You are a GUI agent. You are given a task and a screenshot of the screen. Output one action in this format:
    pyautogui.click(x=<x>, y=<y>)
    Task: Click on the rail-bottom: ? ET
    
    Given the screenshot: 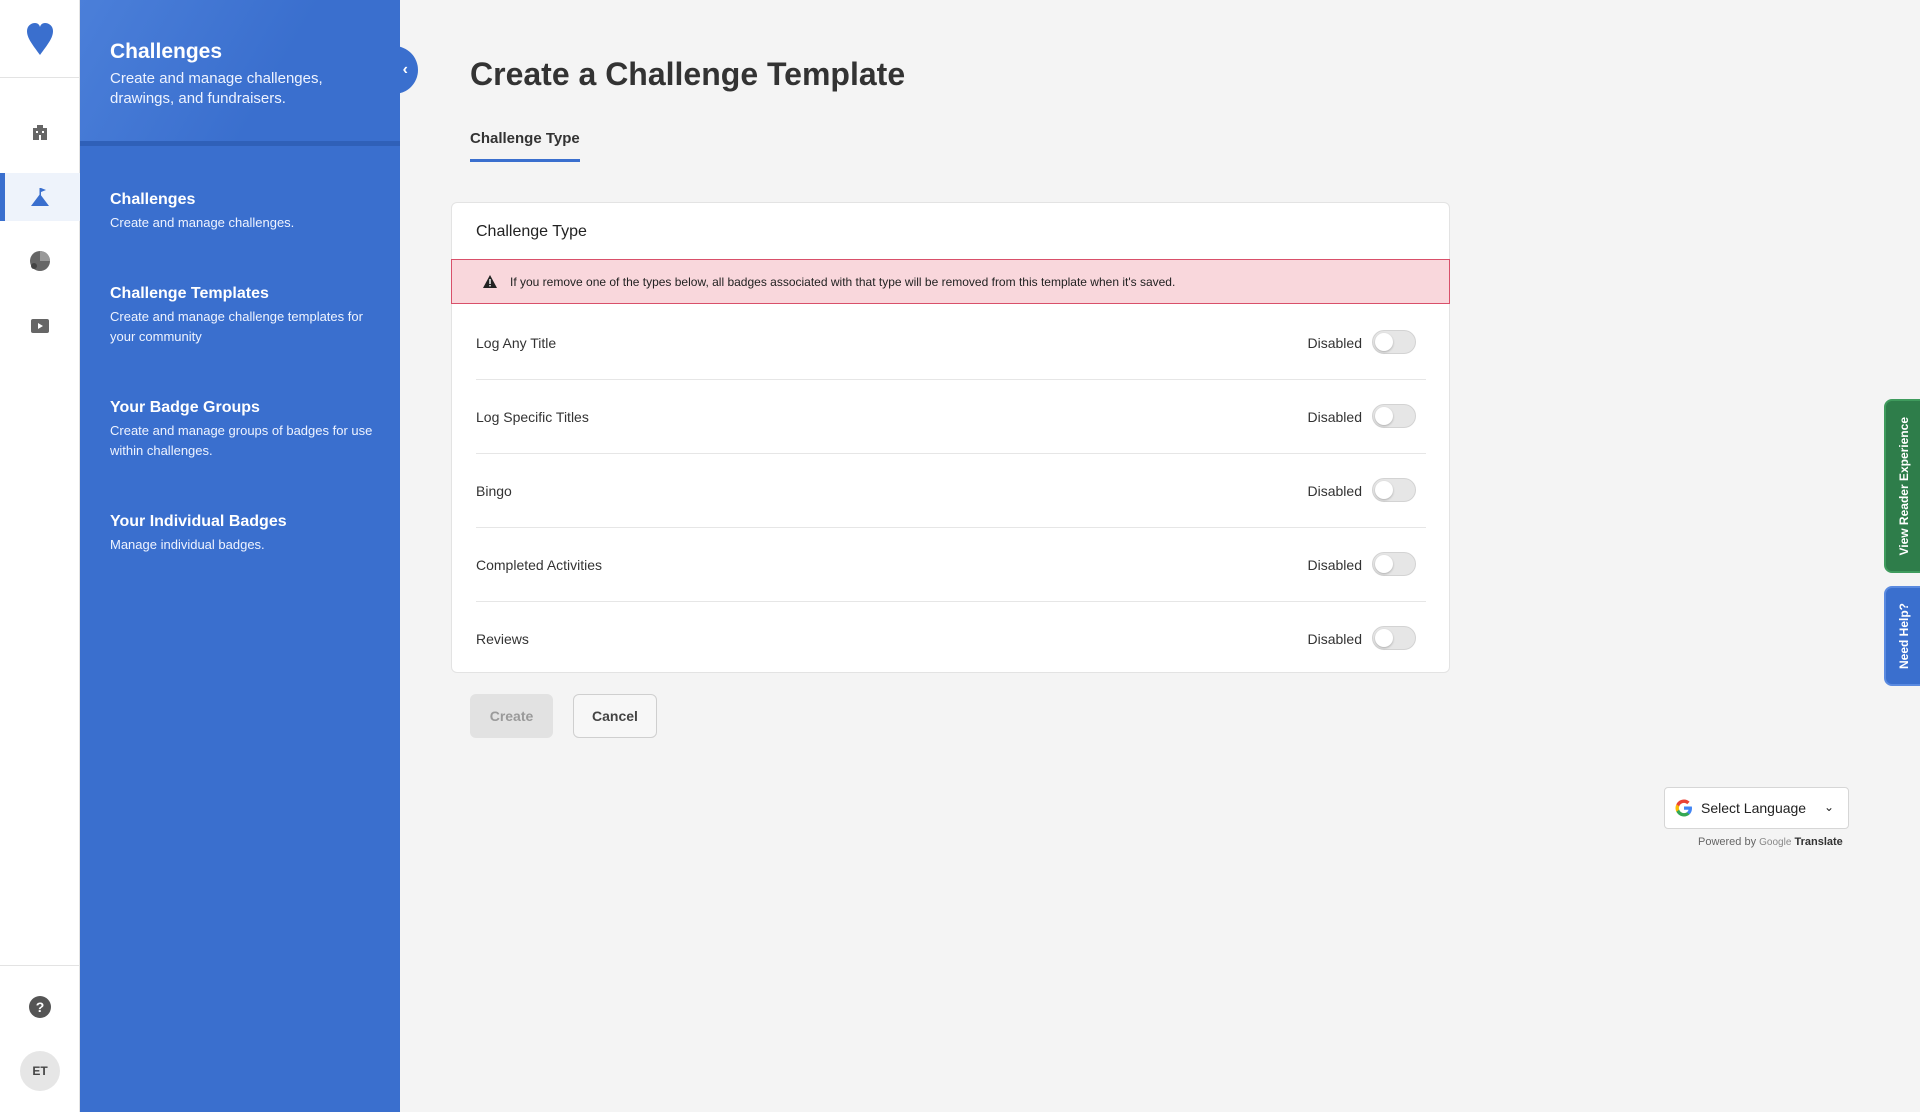 What is the action you would take?
    pyautogui.click(x=40, y=1038)
    